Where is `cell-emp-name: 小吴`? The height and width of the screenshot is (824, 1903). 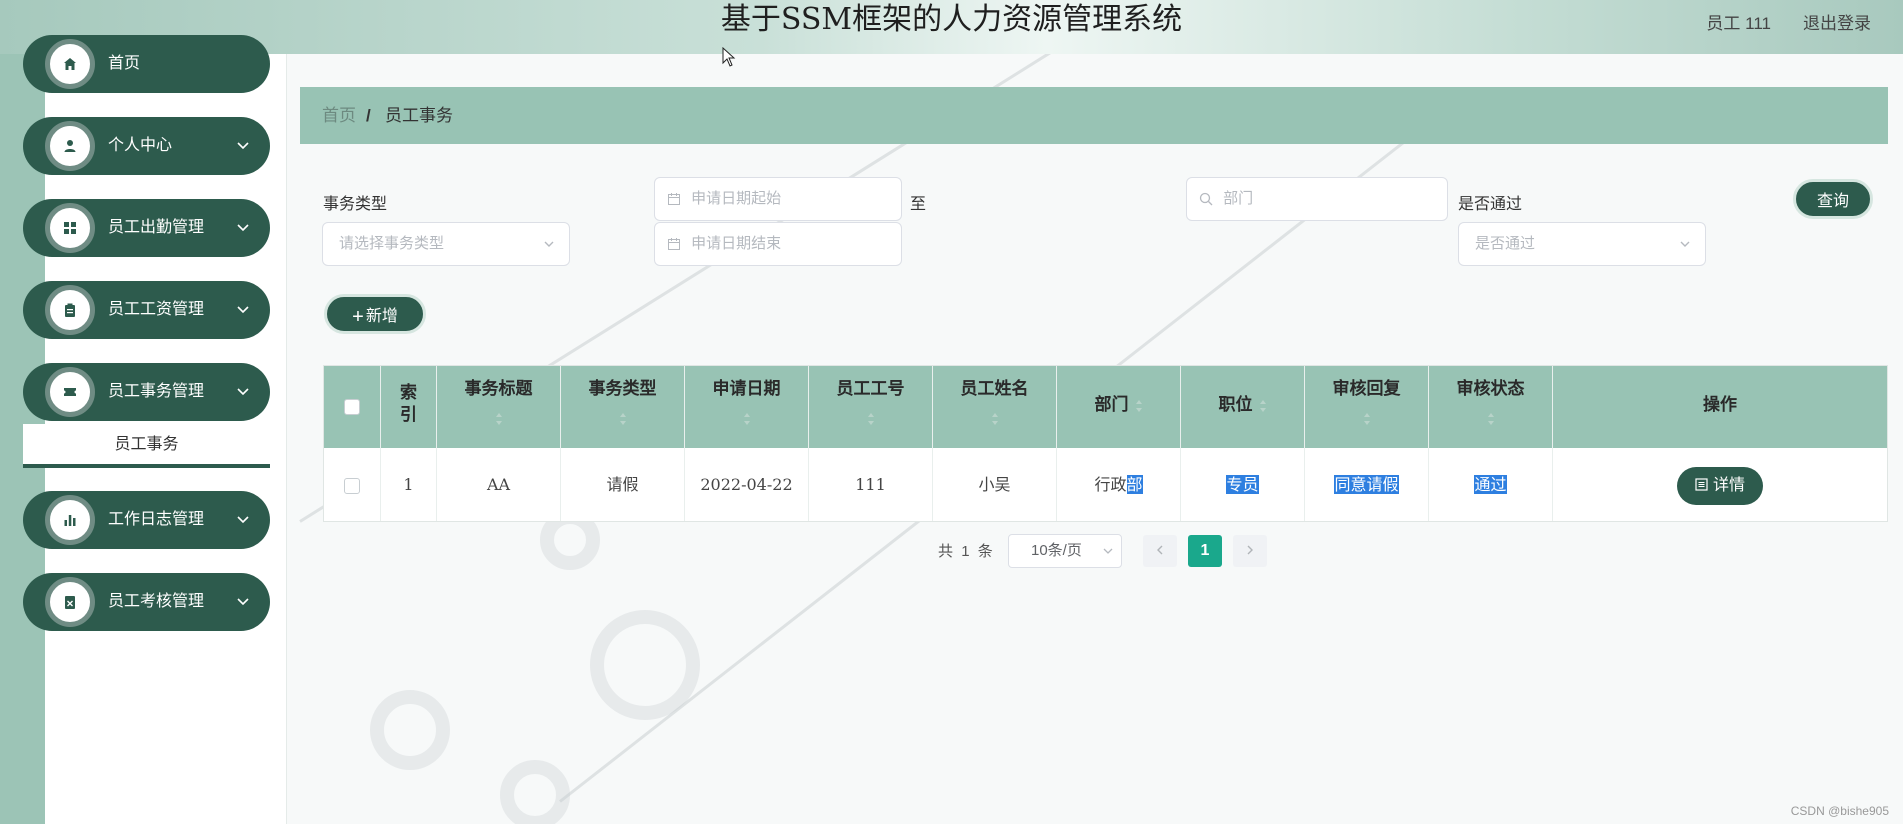 cell-emp-name: 小吴 is located at coordinates (995, 484).